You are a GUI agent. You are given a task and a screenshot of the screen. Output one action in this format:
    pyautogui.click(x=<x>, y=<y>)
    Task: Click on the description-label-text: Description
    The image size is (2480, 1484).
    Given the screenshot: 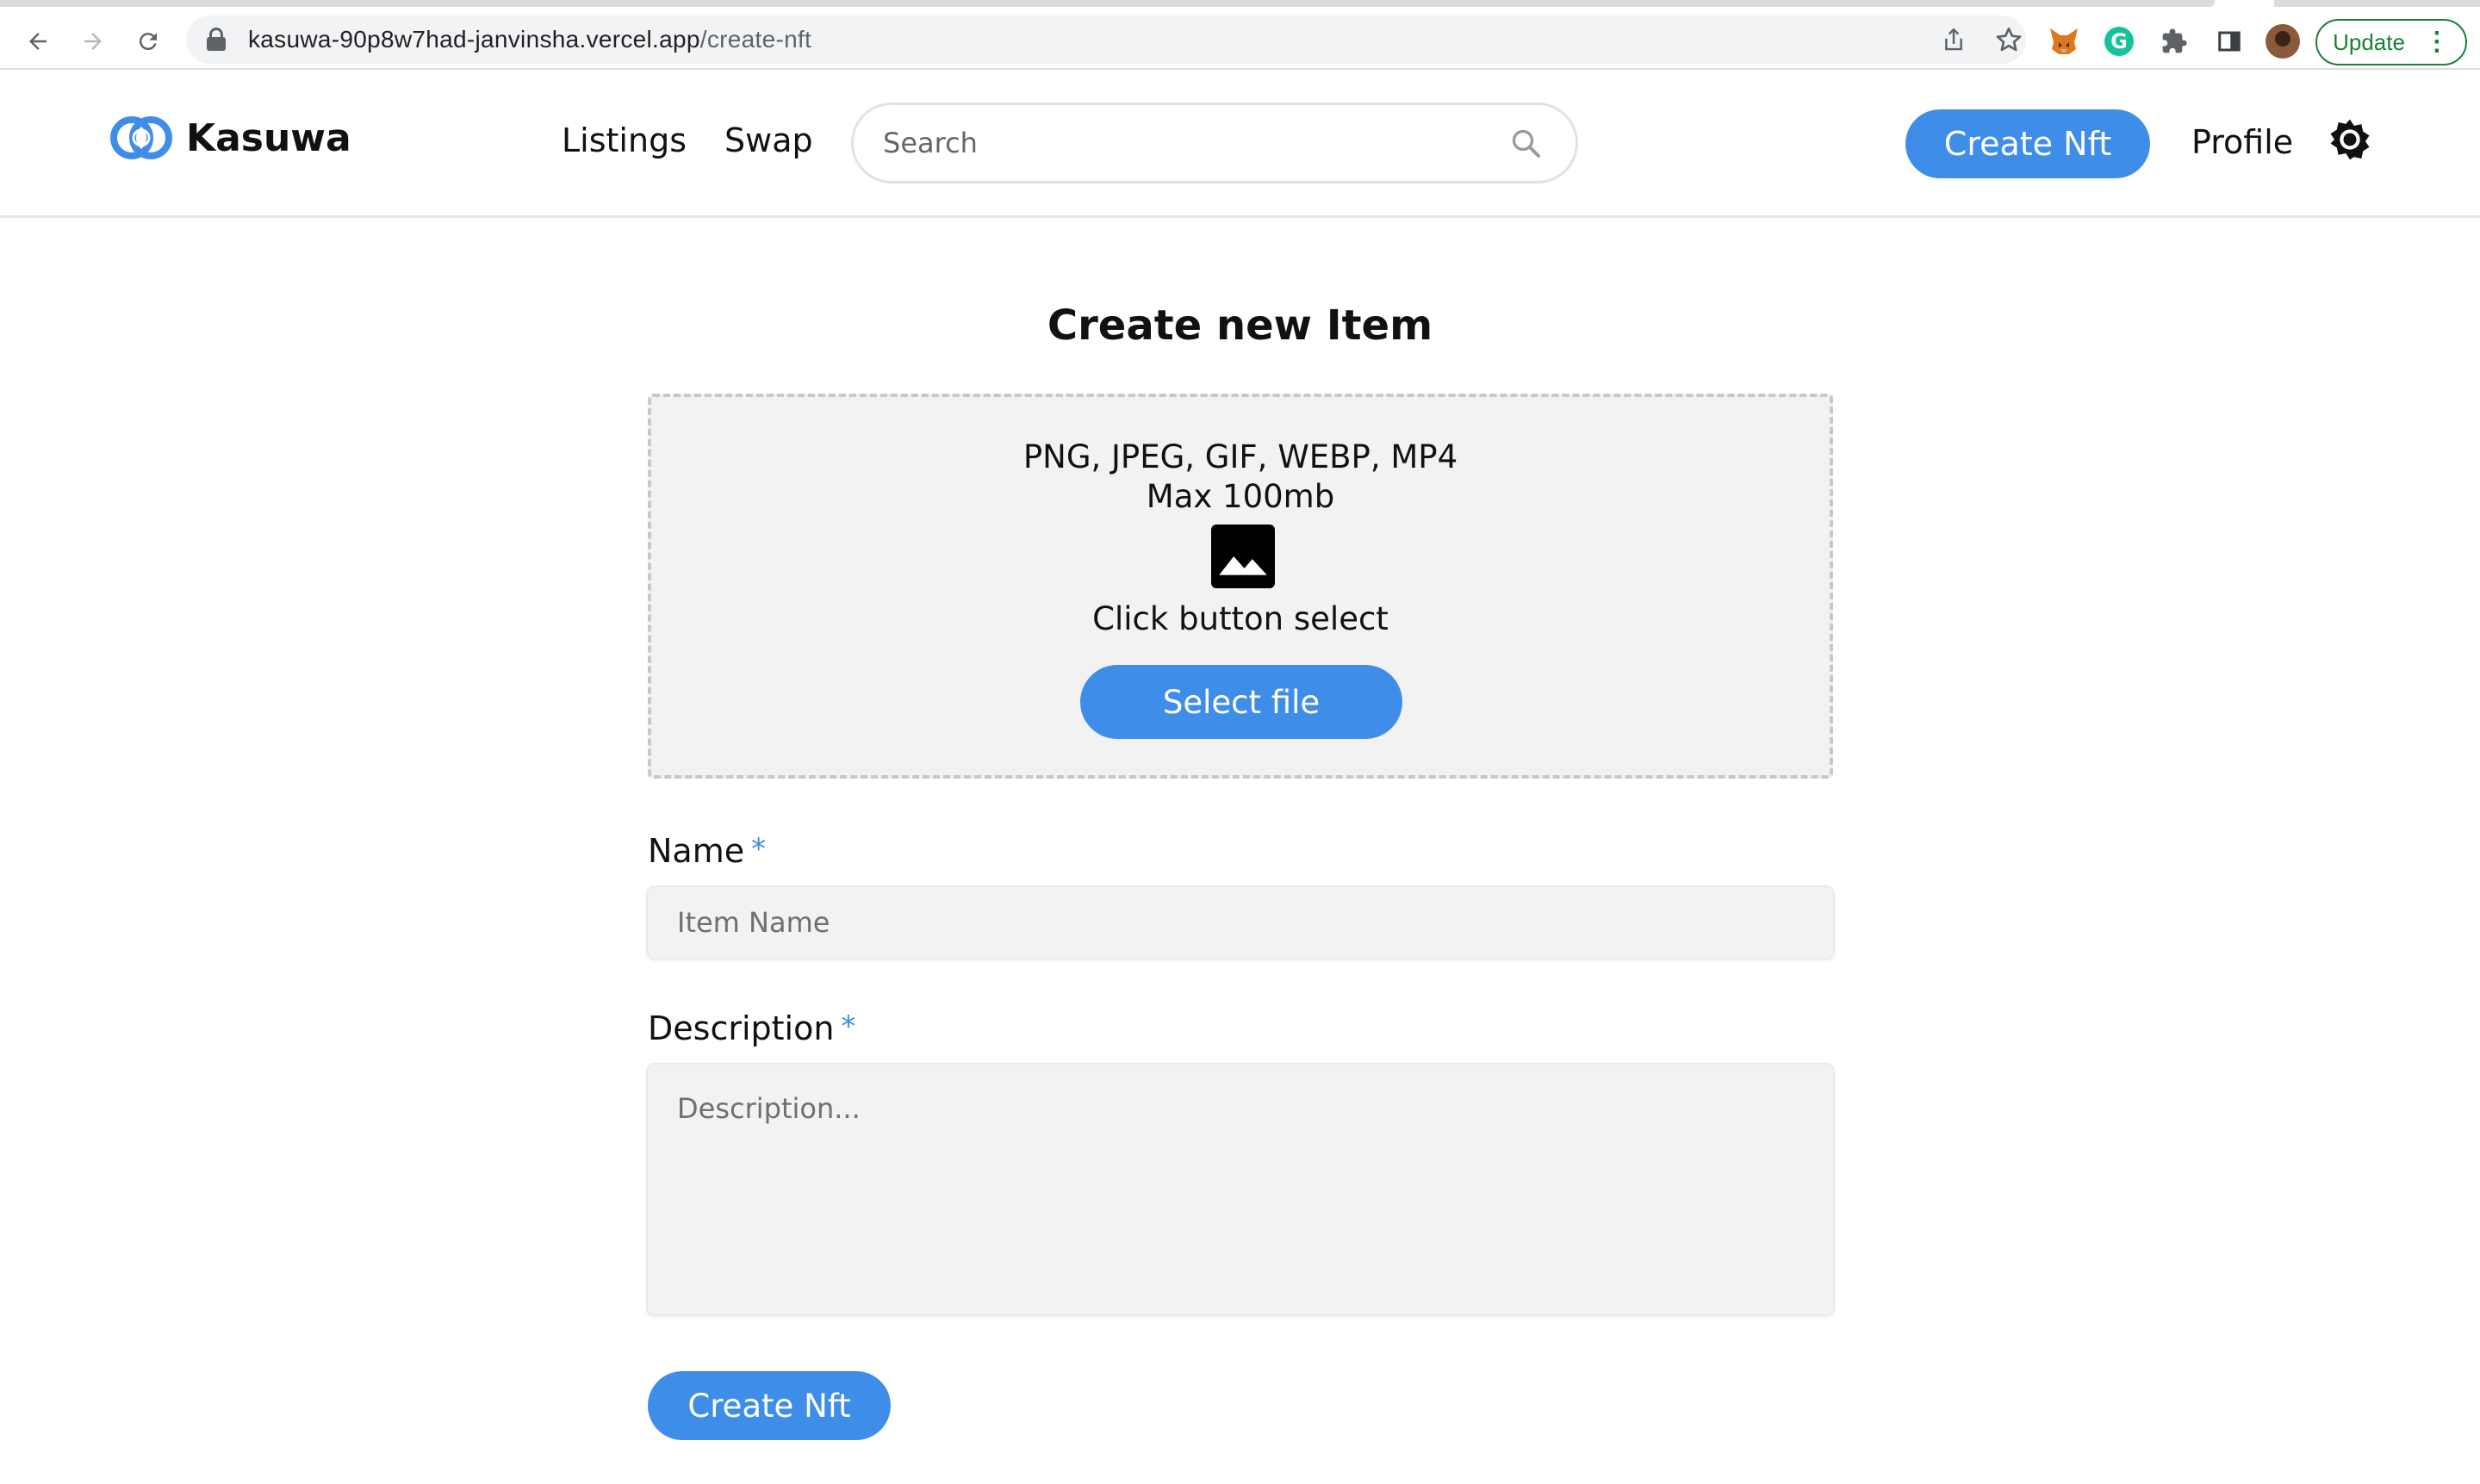 What is the action you would take?
    pyautogui.click(x=741, y=1028)
    